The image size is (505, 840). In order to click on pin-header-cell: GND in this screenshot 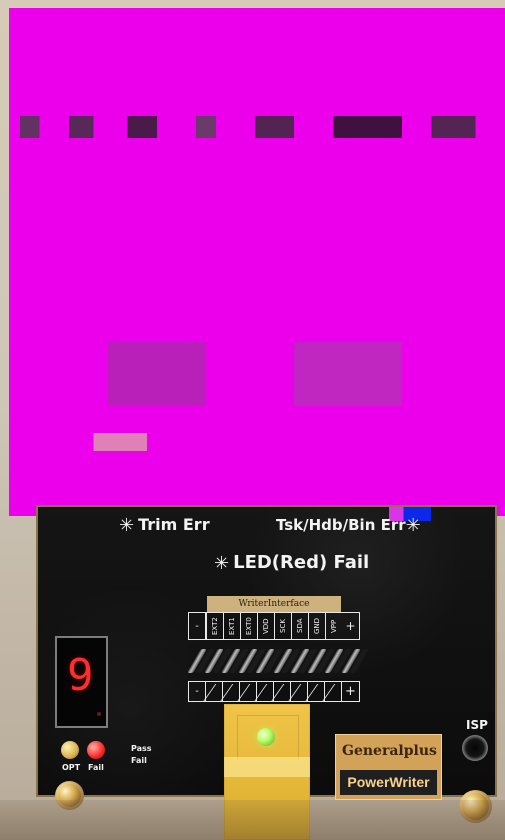, I will do `click(316, 626)`.